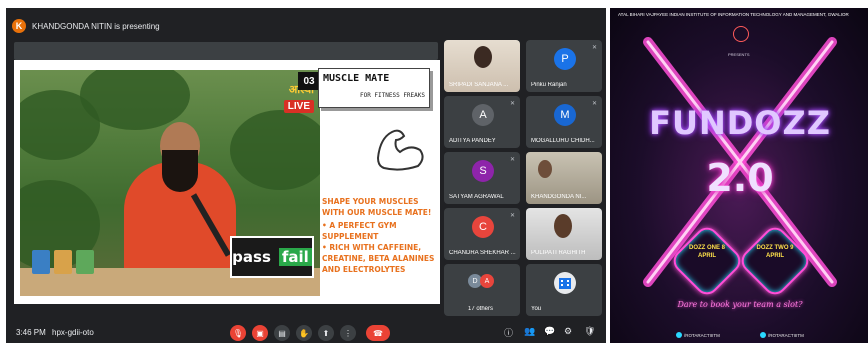 This screenshot has width=868, height=343. What do you see at coordinates (589, 331) in the screenshot?
I see `host-controls-icon: 🛡` at bounding box center [589, 331].